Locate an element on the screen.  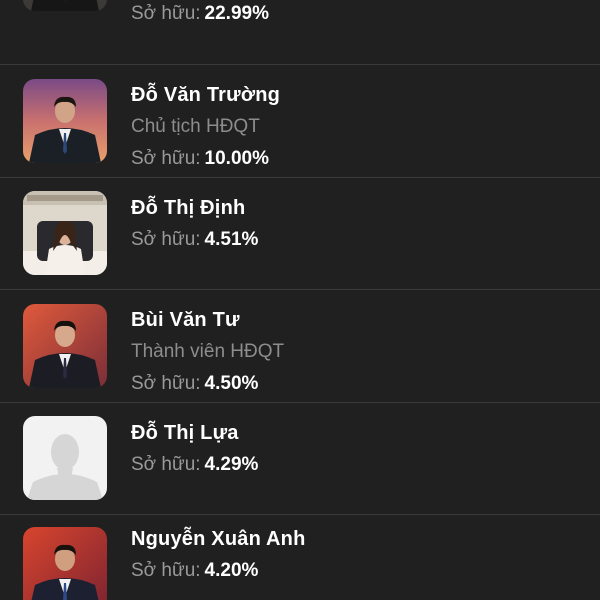
shareholder-role: Thành viên HĐQT is located at coordinates (208, 351).